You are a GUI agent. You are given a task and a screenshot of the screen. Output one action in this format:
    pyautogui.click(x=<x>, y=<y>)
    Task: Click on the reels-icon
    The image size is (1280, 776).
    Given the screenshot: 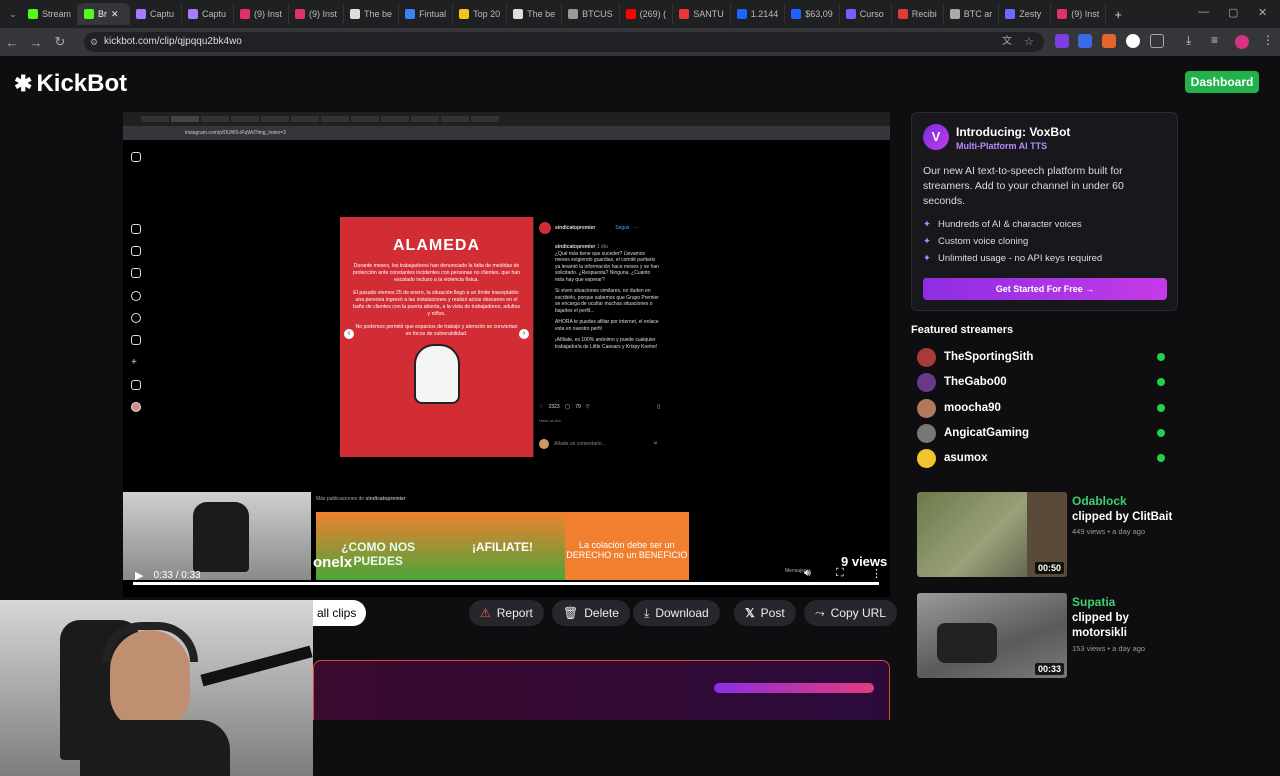 What is the action you would take?
    pyautogui.click(x=136, y=251)
    